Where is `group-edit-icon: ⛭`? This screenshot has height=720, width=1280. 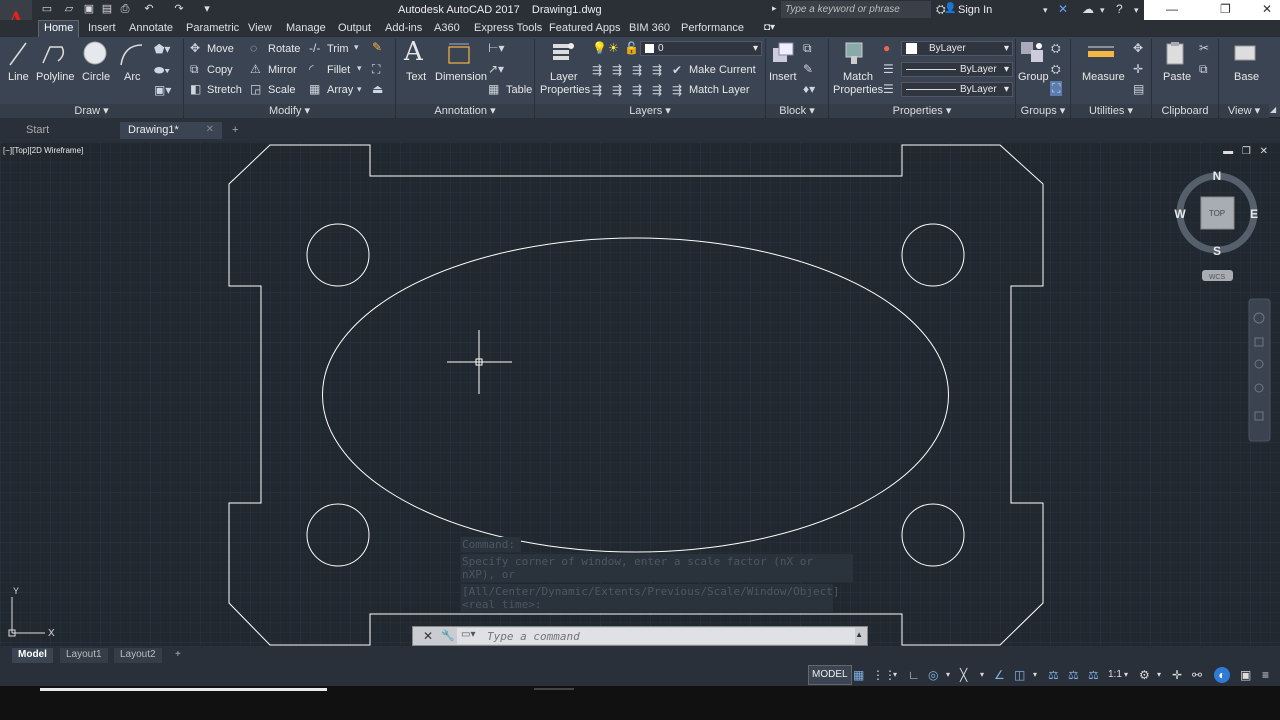 group-edit-icon: ⛭ is located at coordinates (1056, 69).